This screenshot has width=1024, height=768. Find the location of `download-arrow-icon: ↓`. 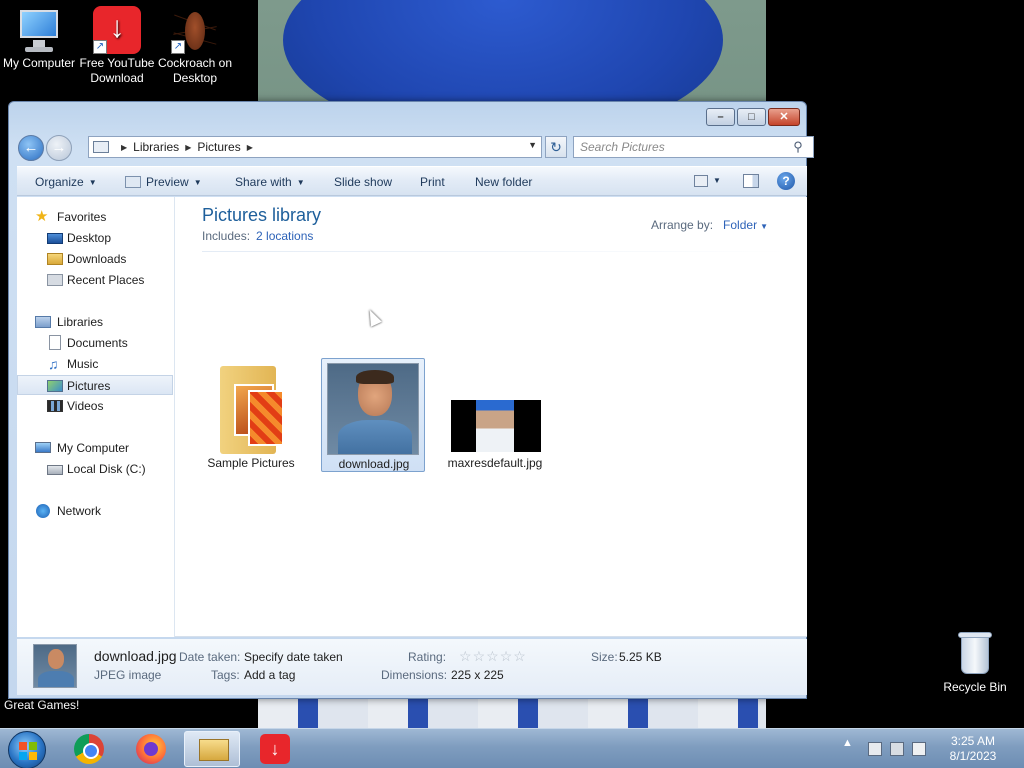

download-arrow-icon: ↓ is located at coordinates (275, 749).